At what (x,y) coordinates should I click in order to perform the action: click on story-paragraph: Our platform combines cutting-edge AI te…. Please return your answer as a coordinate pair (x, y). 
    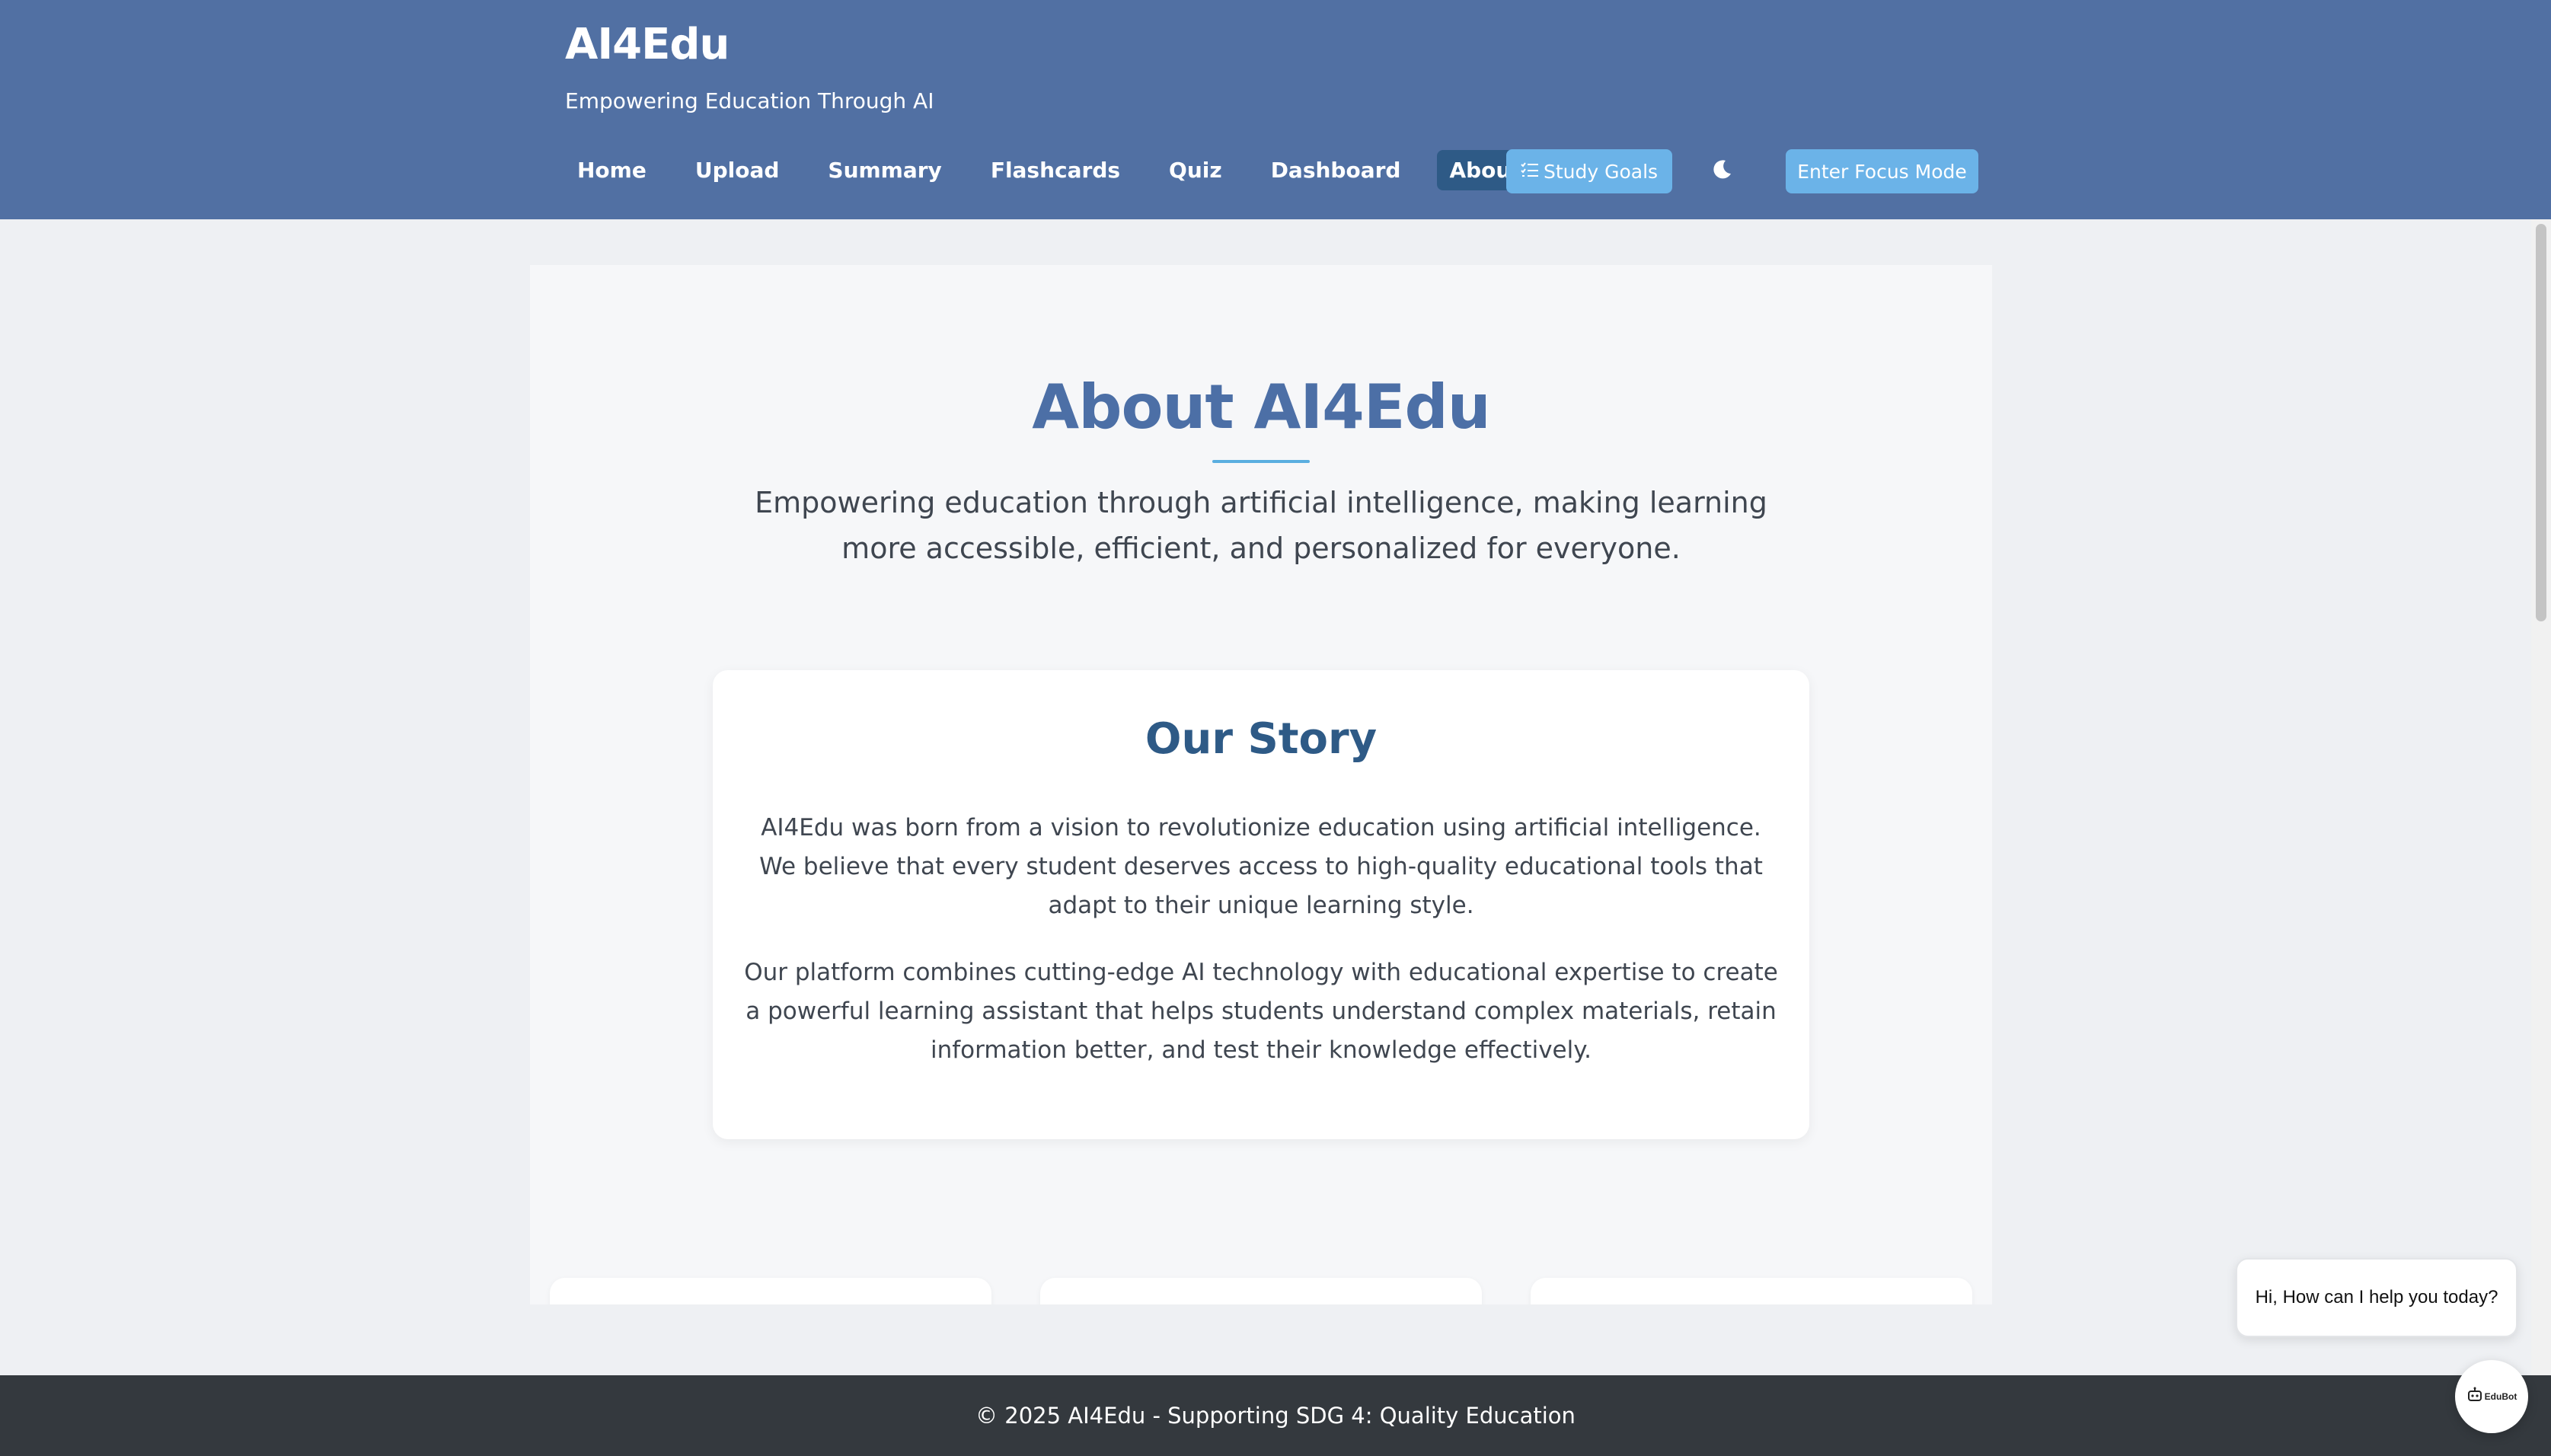
    Looking at the image, I should click on (1261, 1011).